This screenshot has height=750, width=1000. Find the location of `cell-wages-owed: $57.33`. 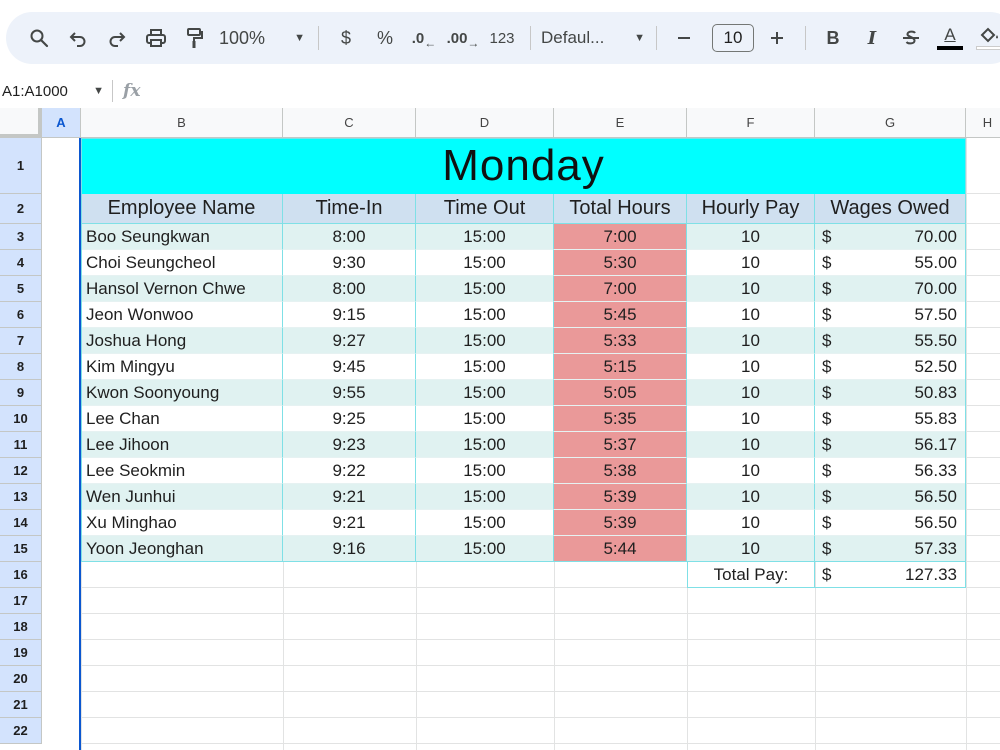

cell-wages-owed: $57.33 is located at coordinates (890, 549).